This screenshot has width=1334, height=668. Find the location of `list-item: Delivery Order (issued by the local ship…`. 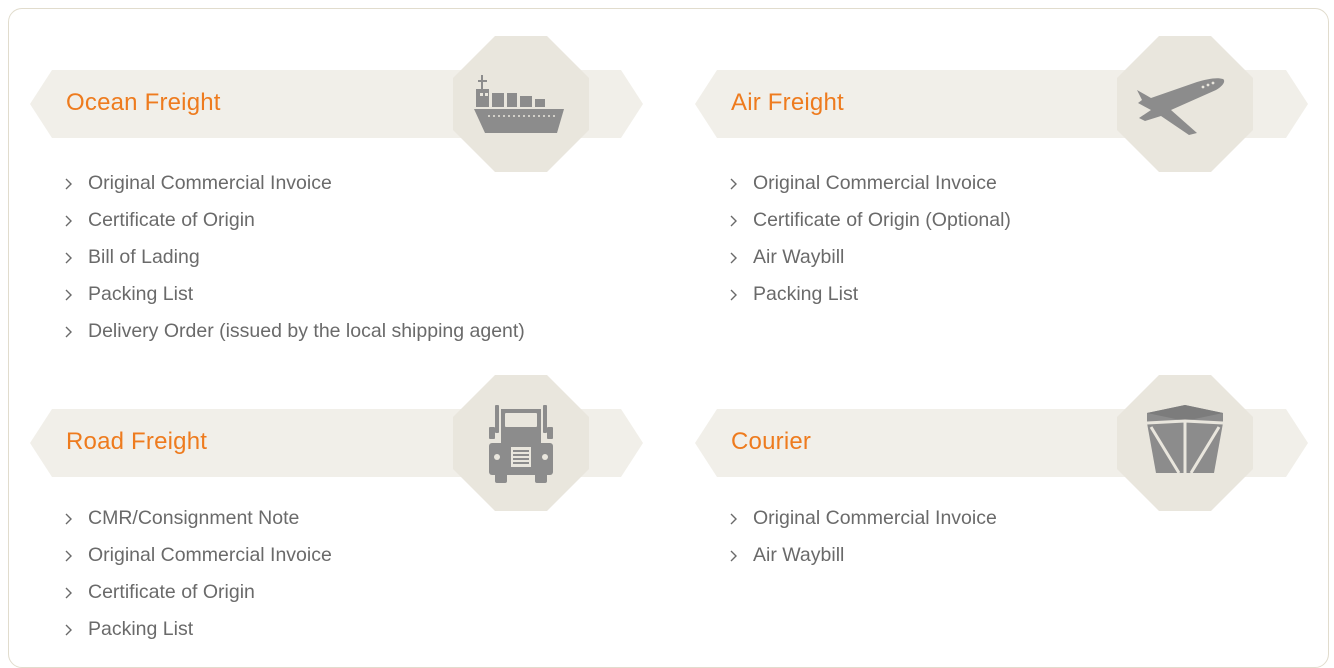

list-item: Delivery Order (issued by the local ship… is located at coordinates (294, 331).